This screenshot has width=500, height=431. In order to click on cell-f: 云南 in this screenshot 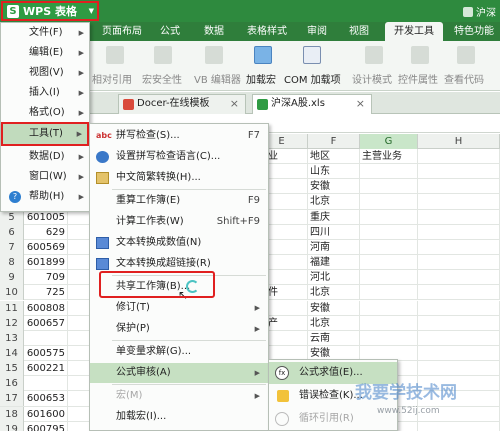, I will do `click(334, 338)`.